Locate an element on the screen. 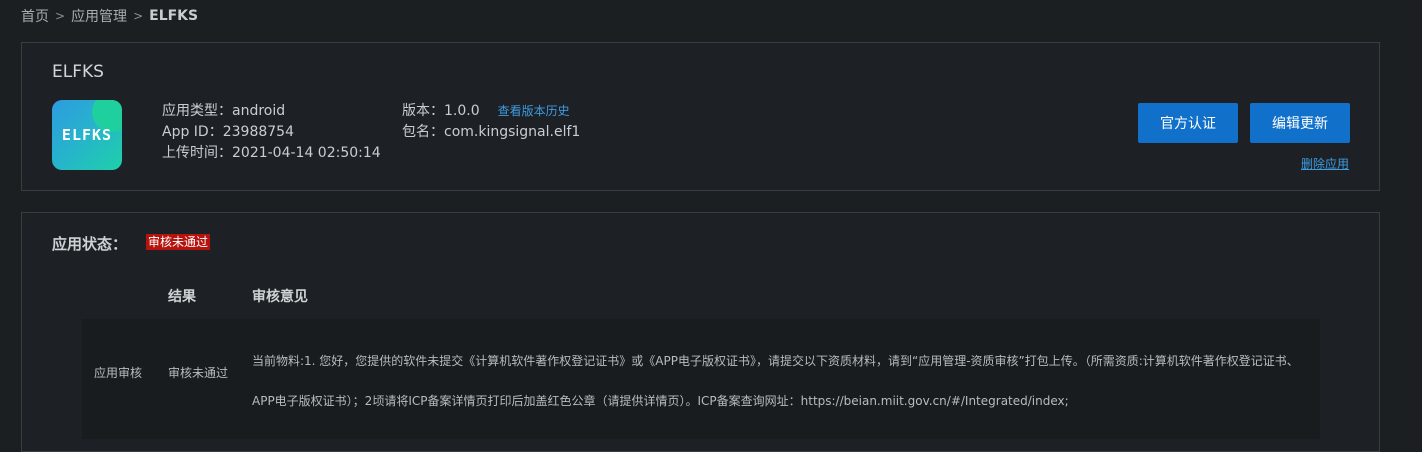  version-row: 版本：1.0.0 查看版本历史 is located at coordinates (491, 111).